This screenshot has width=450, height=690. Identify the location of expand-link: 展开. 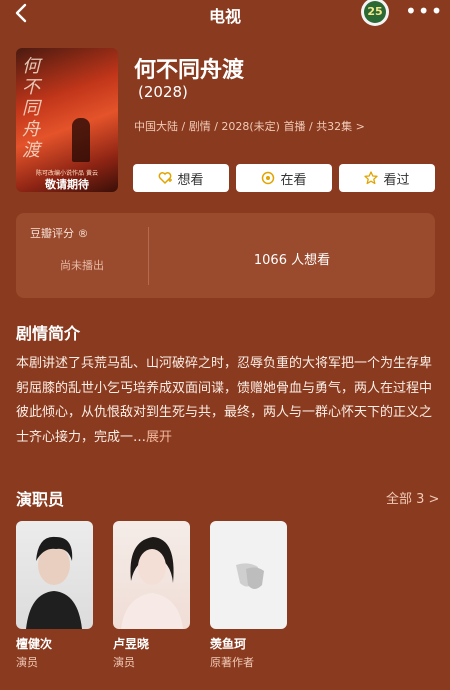
(159, 437).